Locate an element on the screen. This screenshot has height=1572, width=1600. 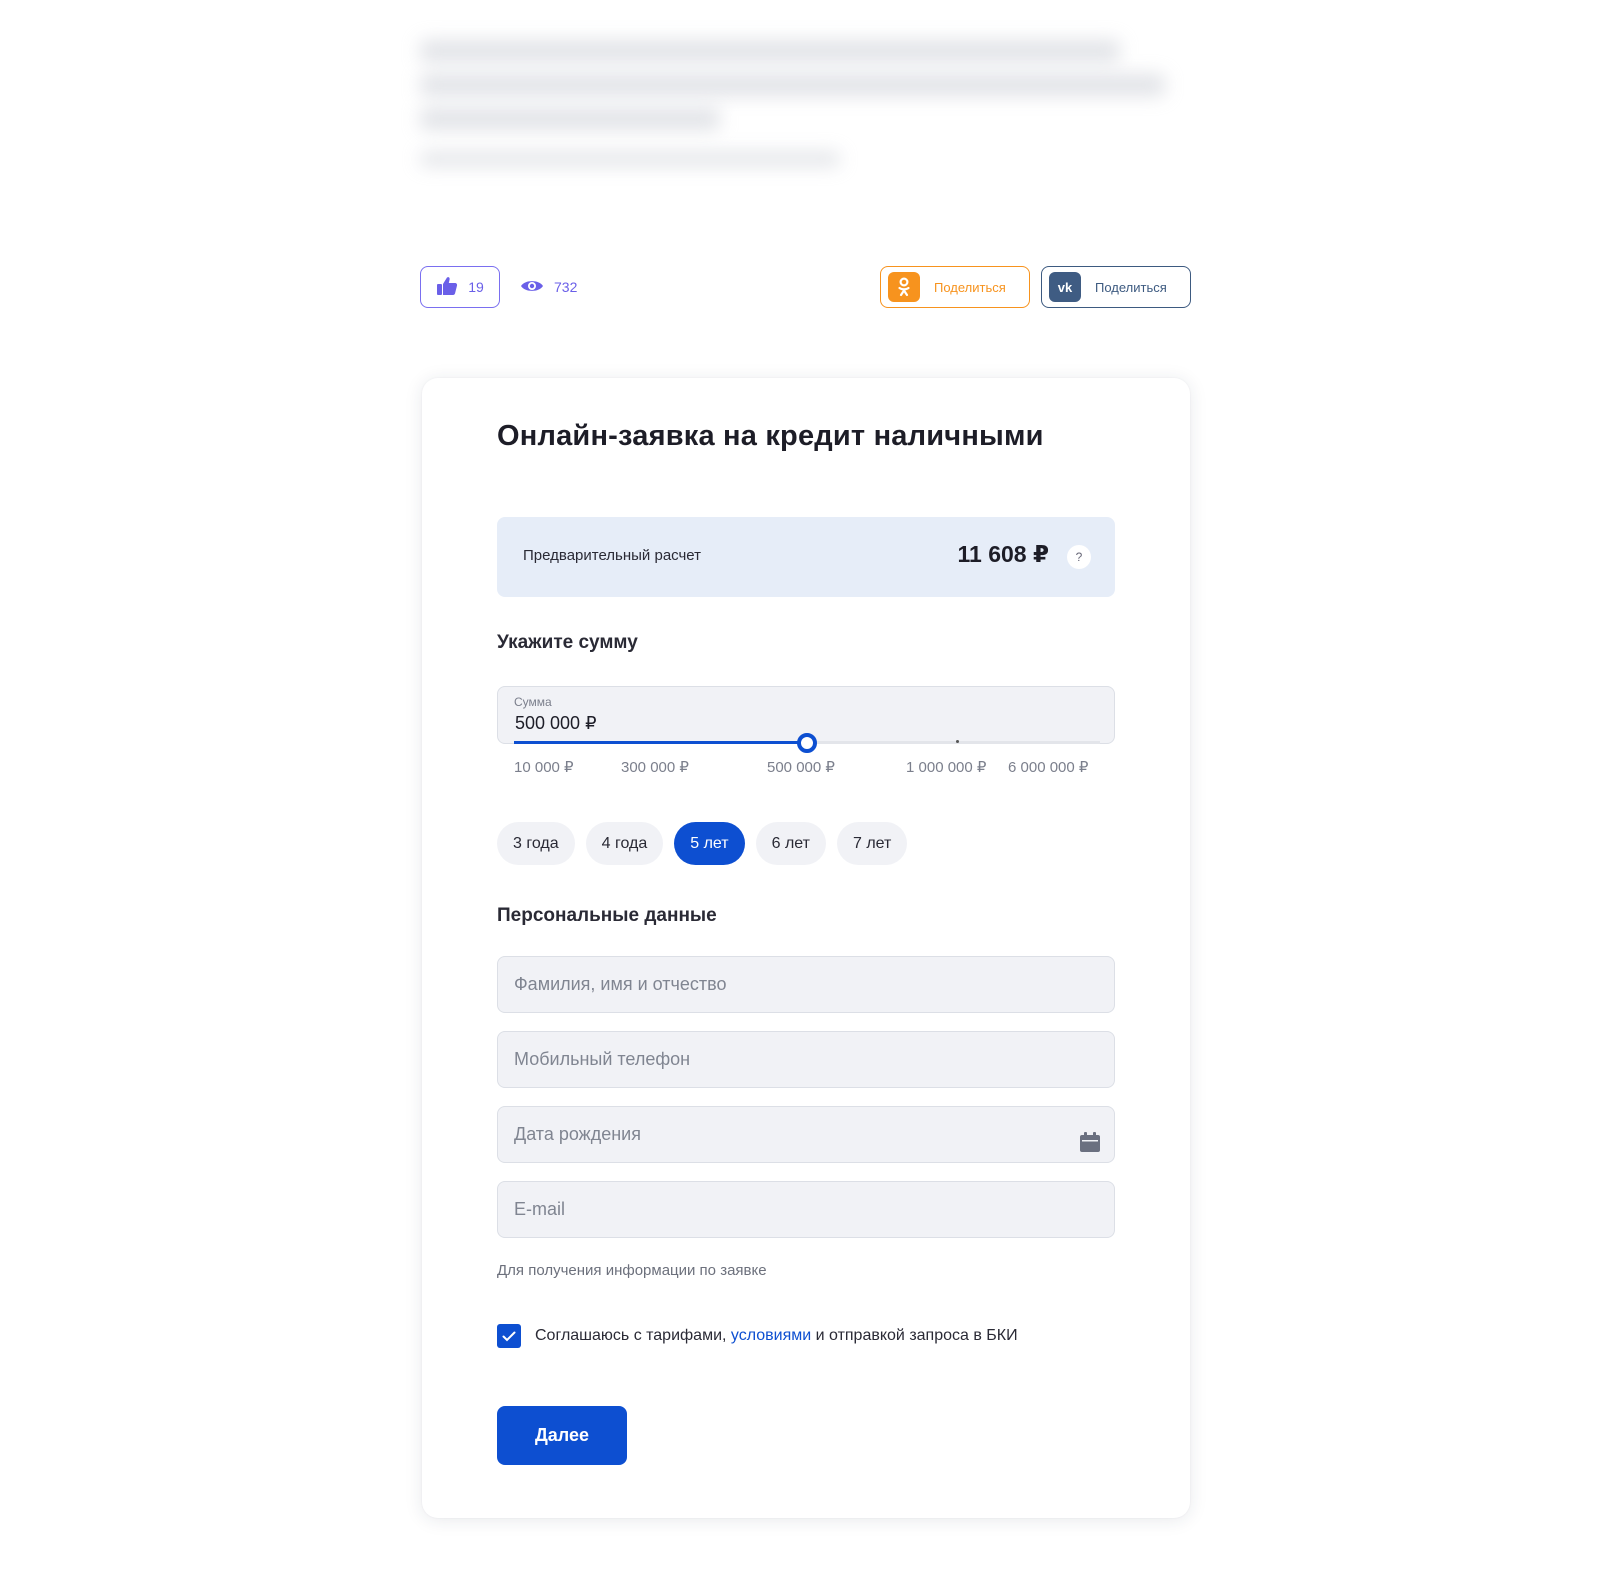
share-vk-label: Поделиться is located at coordinates (1131, 287).